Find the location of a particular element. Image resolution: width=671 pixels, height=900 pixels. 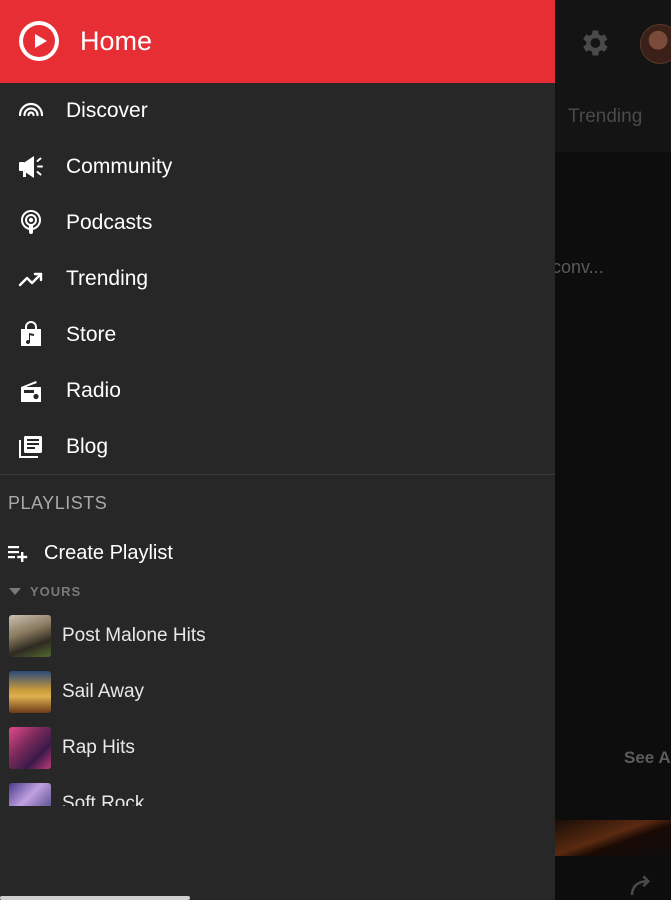

caret-down-icon is located at coordinates (15, 591).